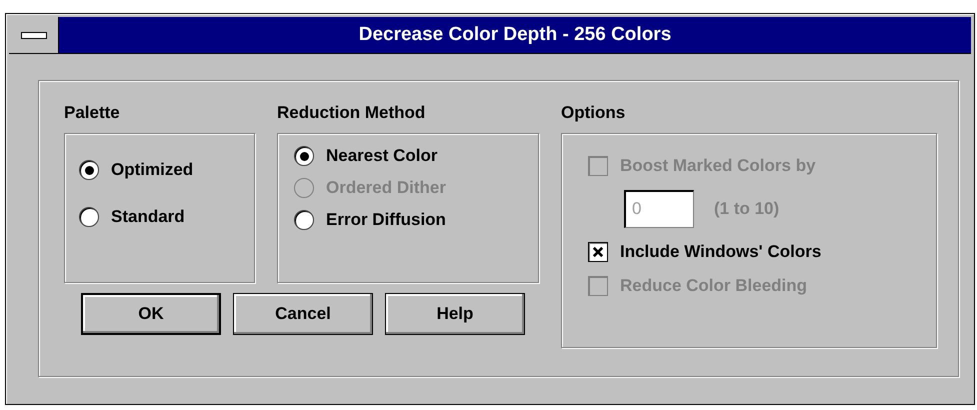  What do you see at coordinates (386, 220) in the screenshot?
I see `radio-label: Error Diffusion` at bounding box center [386, 220].